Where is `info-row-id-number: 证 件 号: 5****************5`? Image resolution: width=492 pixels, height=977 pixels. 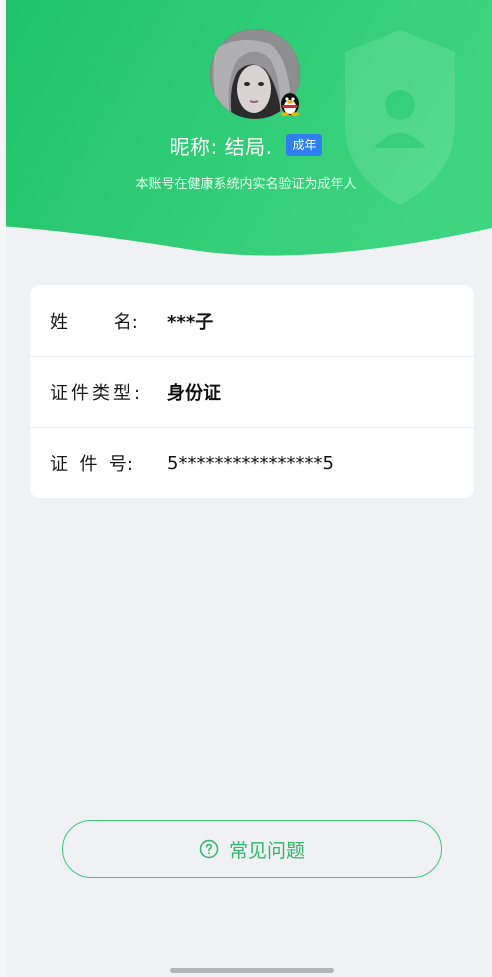
info-row-id-number: 证 件 号: 5****************5 is located at coordinates (252, 462).